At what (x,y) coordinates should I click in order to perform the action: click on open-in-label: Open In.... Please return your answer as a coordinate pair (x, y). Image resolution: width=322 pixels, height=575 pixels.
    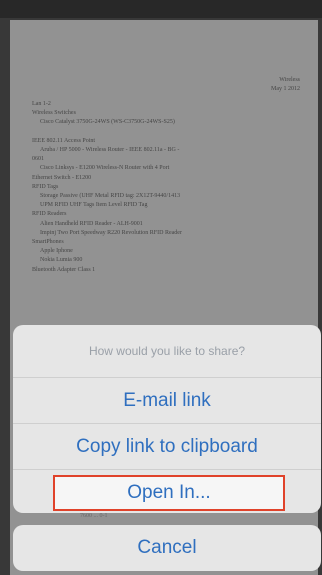
    Looking at the image, I should click on (169, 492).